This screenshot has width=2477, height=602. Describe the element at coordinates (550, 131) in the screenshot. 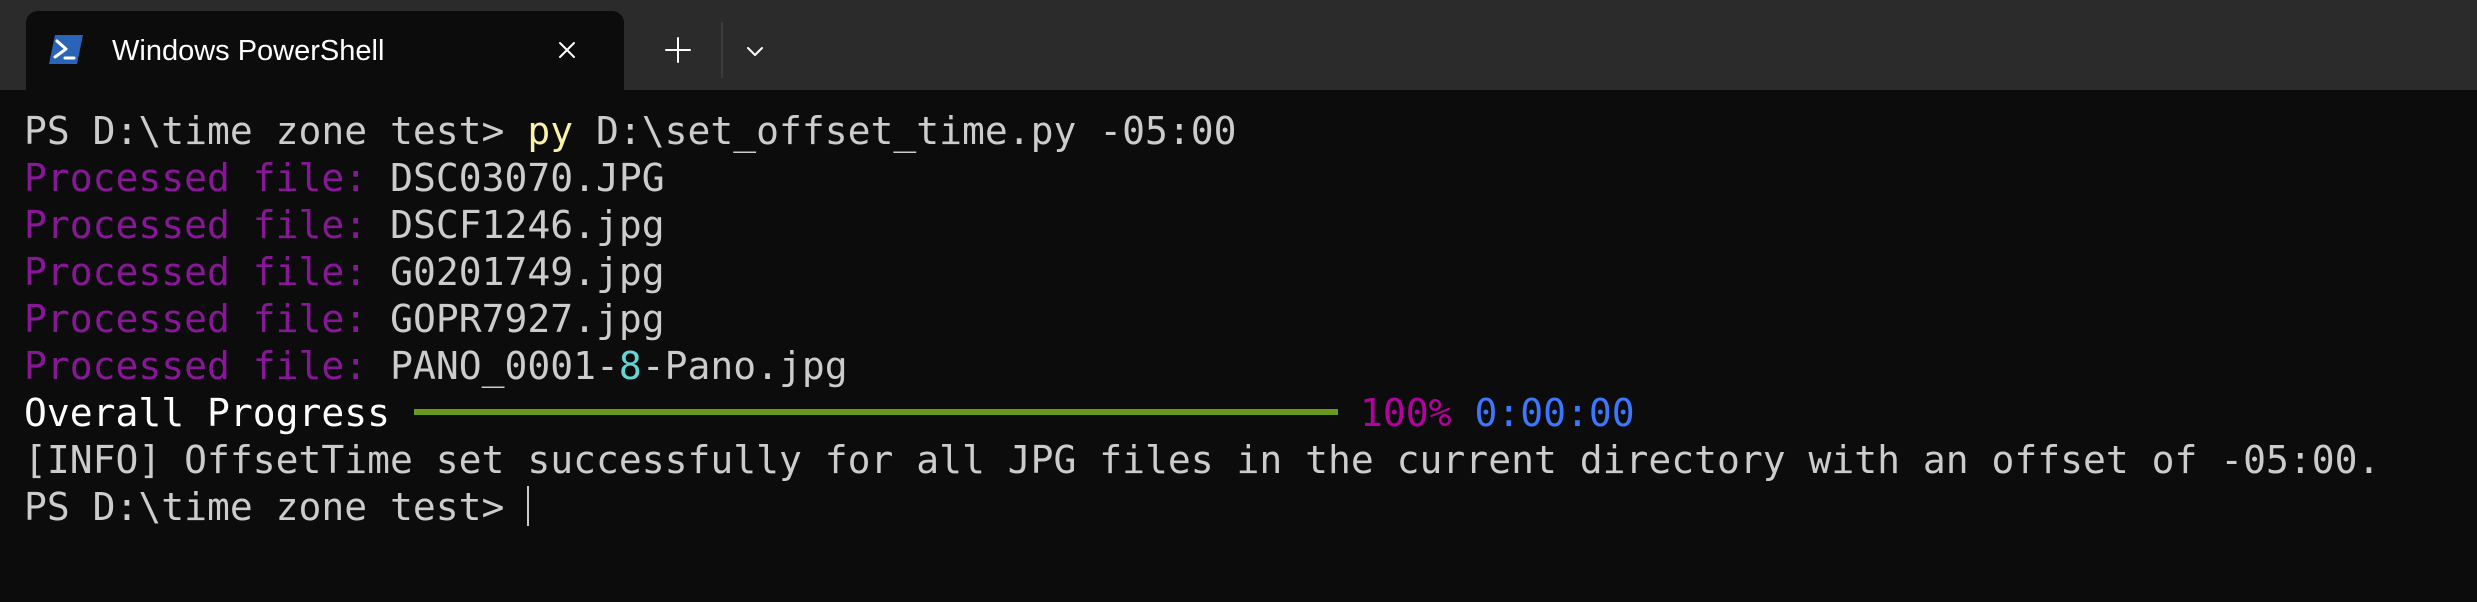

I see `command-program: py` at that location.